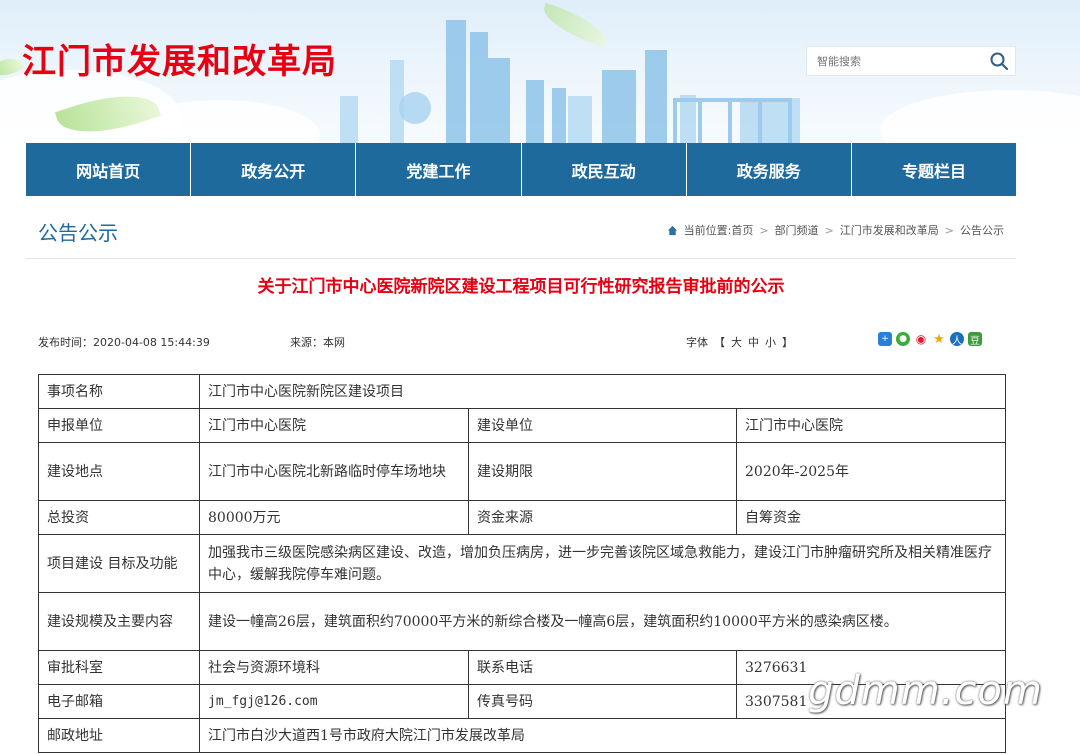 This screenshot has width=1080, height=754. I want to click on search-input, so click(903, 61).